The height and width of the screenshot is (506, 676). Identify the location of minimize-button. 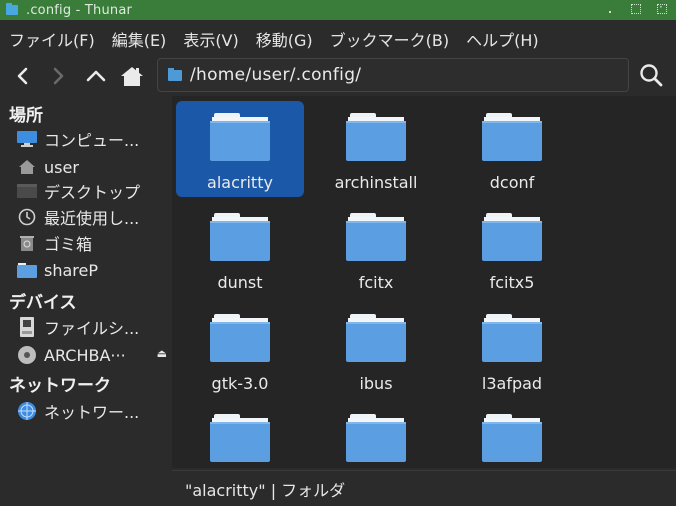
(610, 9).